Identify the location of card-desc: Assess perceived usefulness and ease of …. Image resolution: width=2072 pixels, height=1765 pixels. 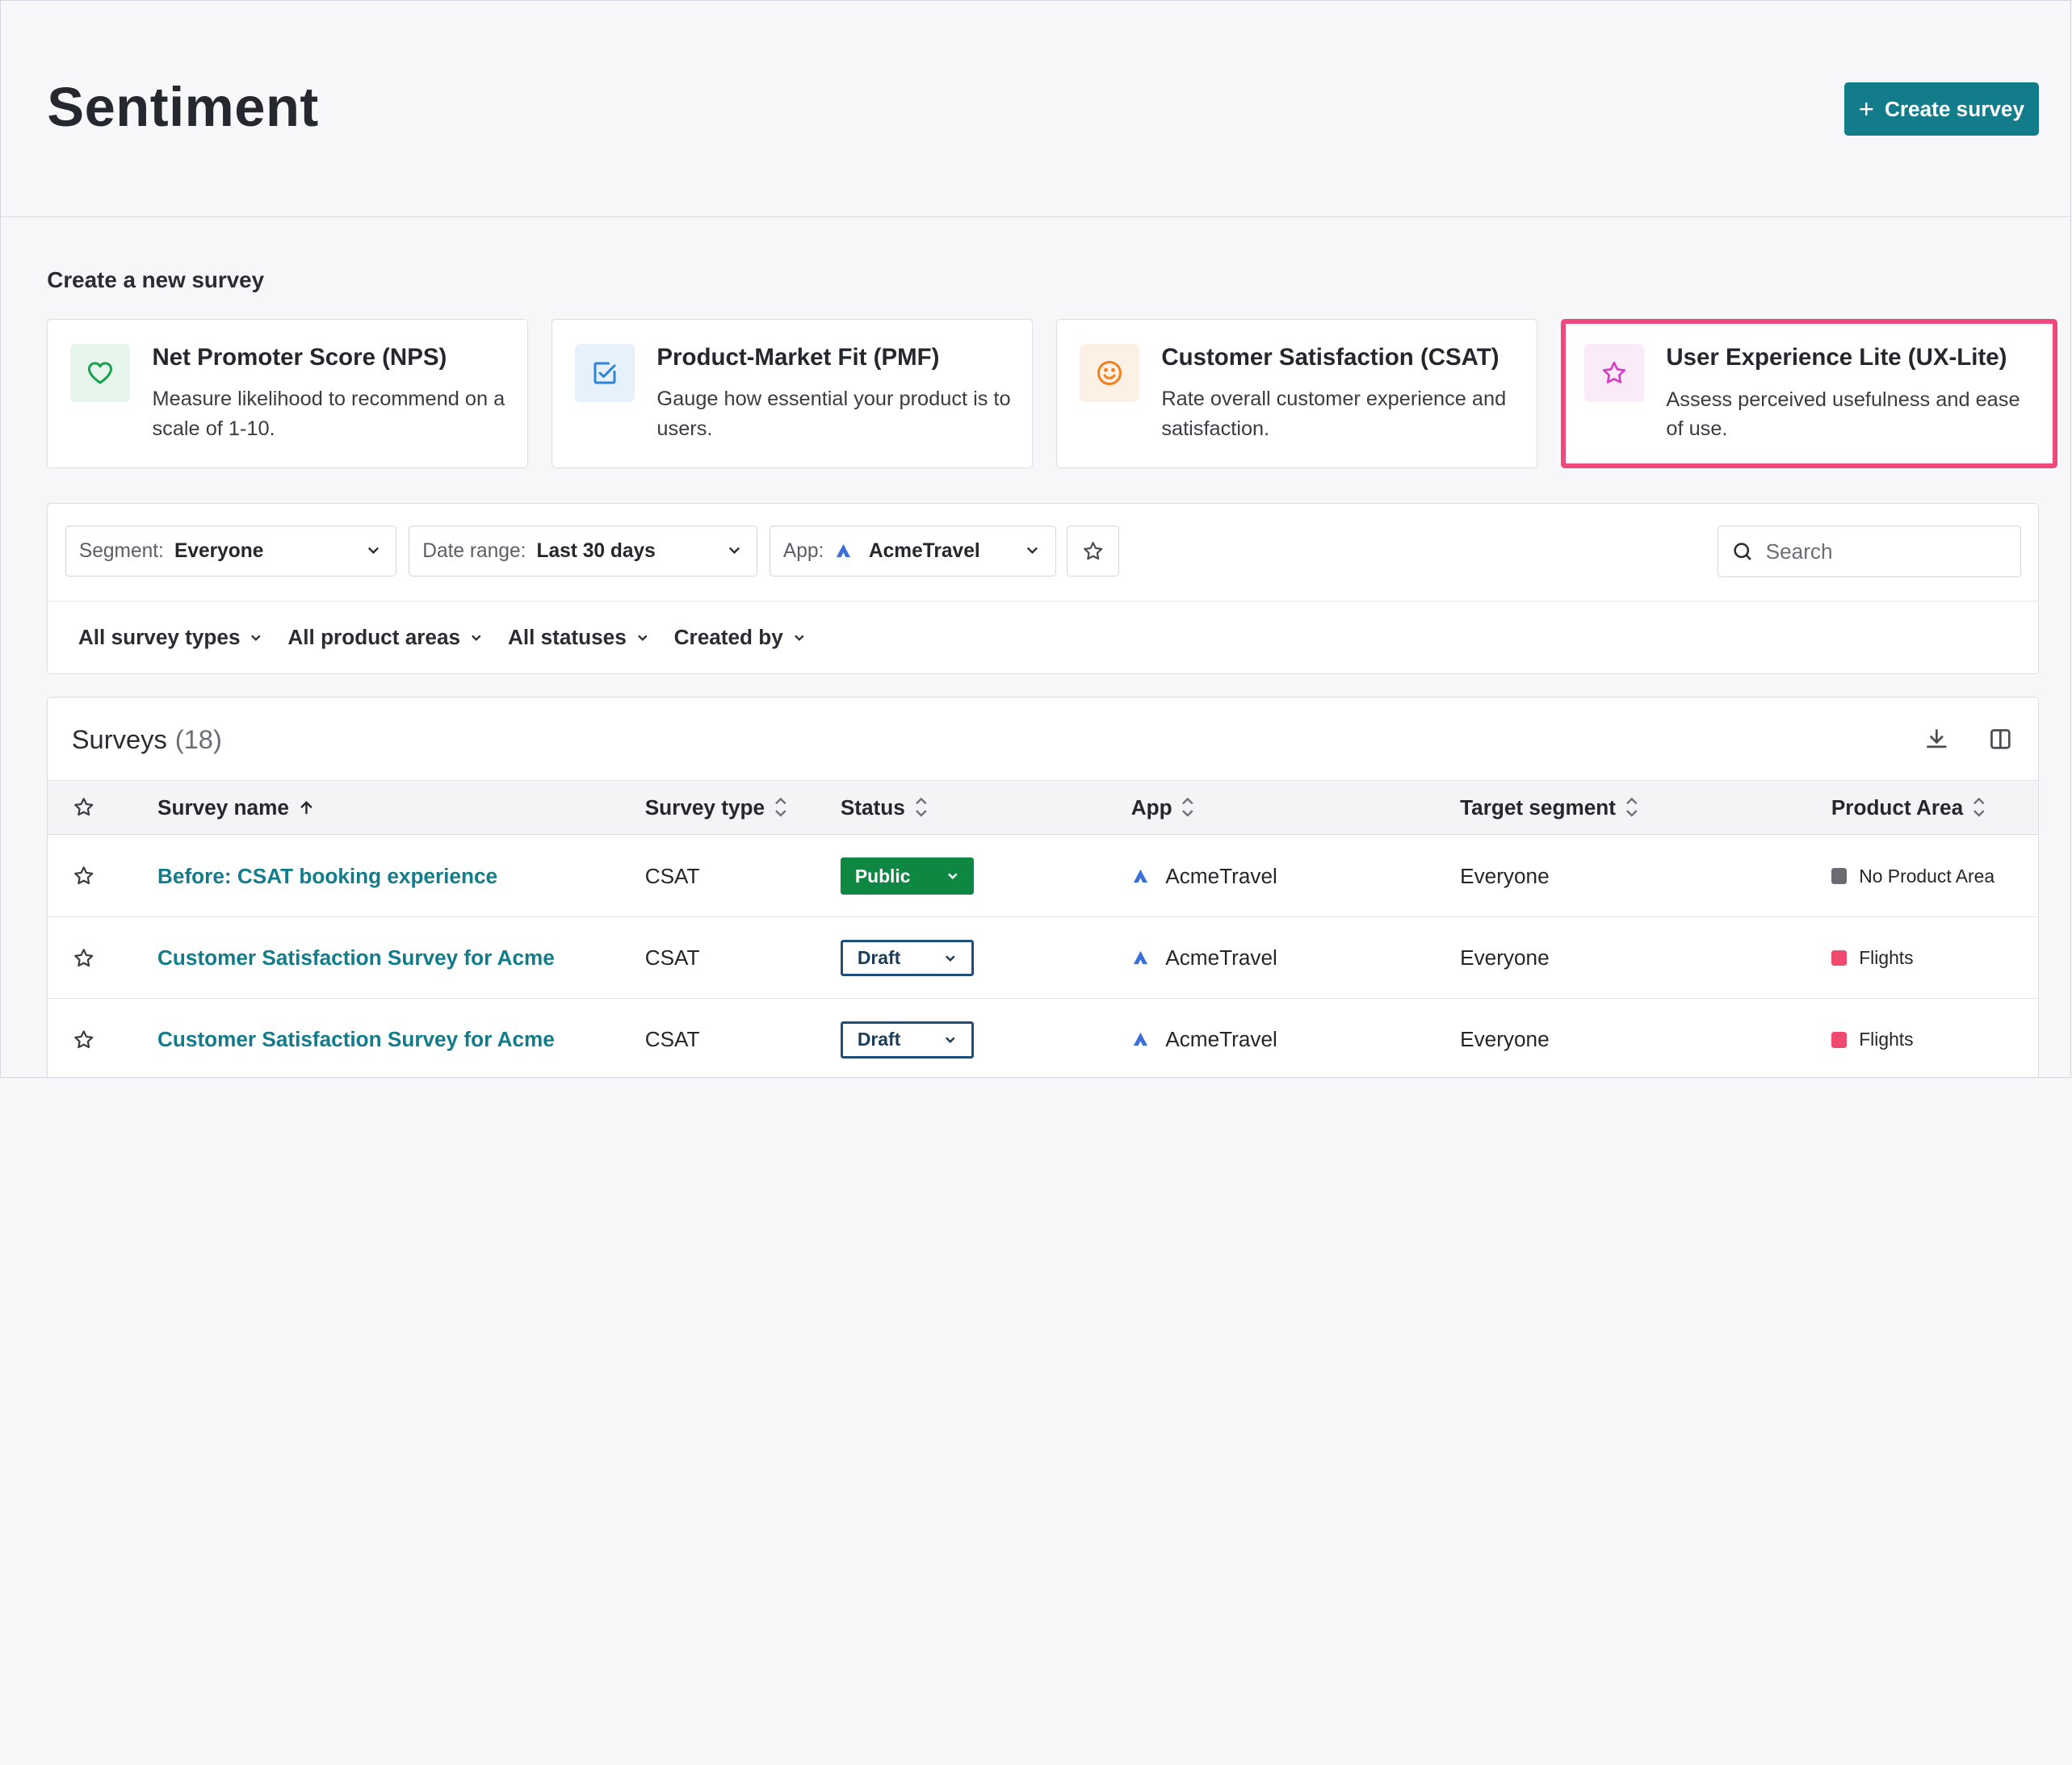
(1843, 415).